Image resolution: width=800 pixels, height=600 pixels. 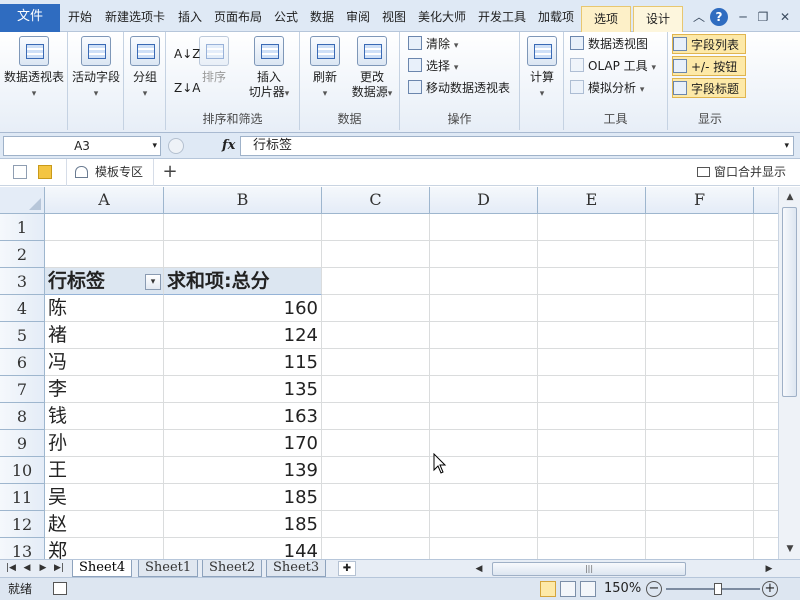 What do you see at coordinates (22, 281) in the screenshot?
I see `row-header: 3` at bounding box center [22, 281].